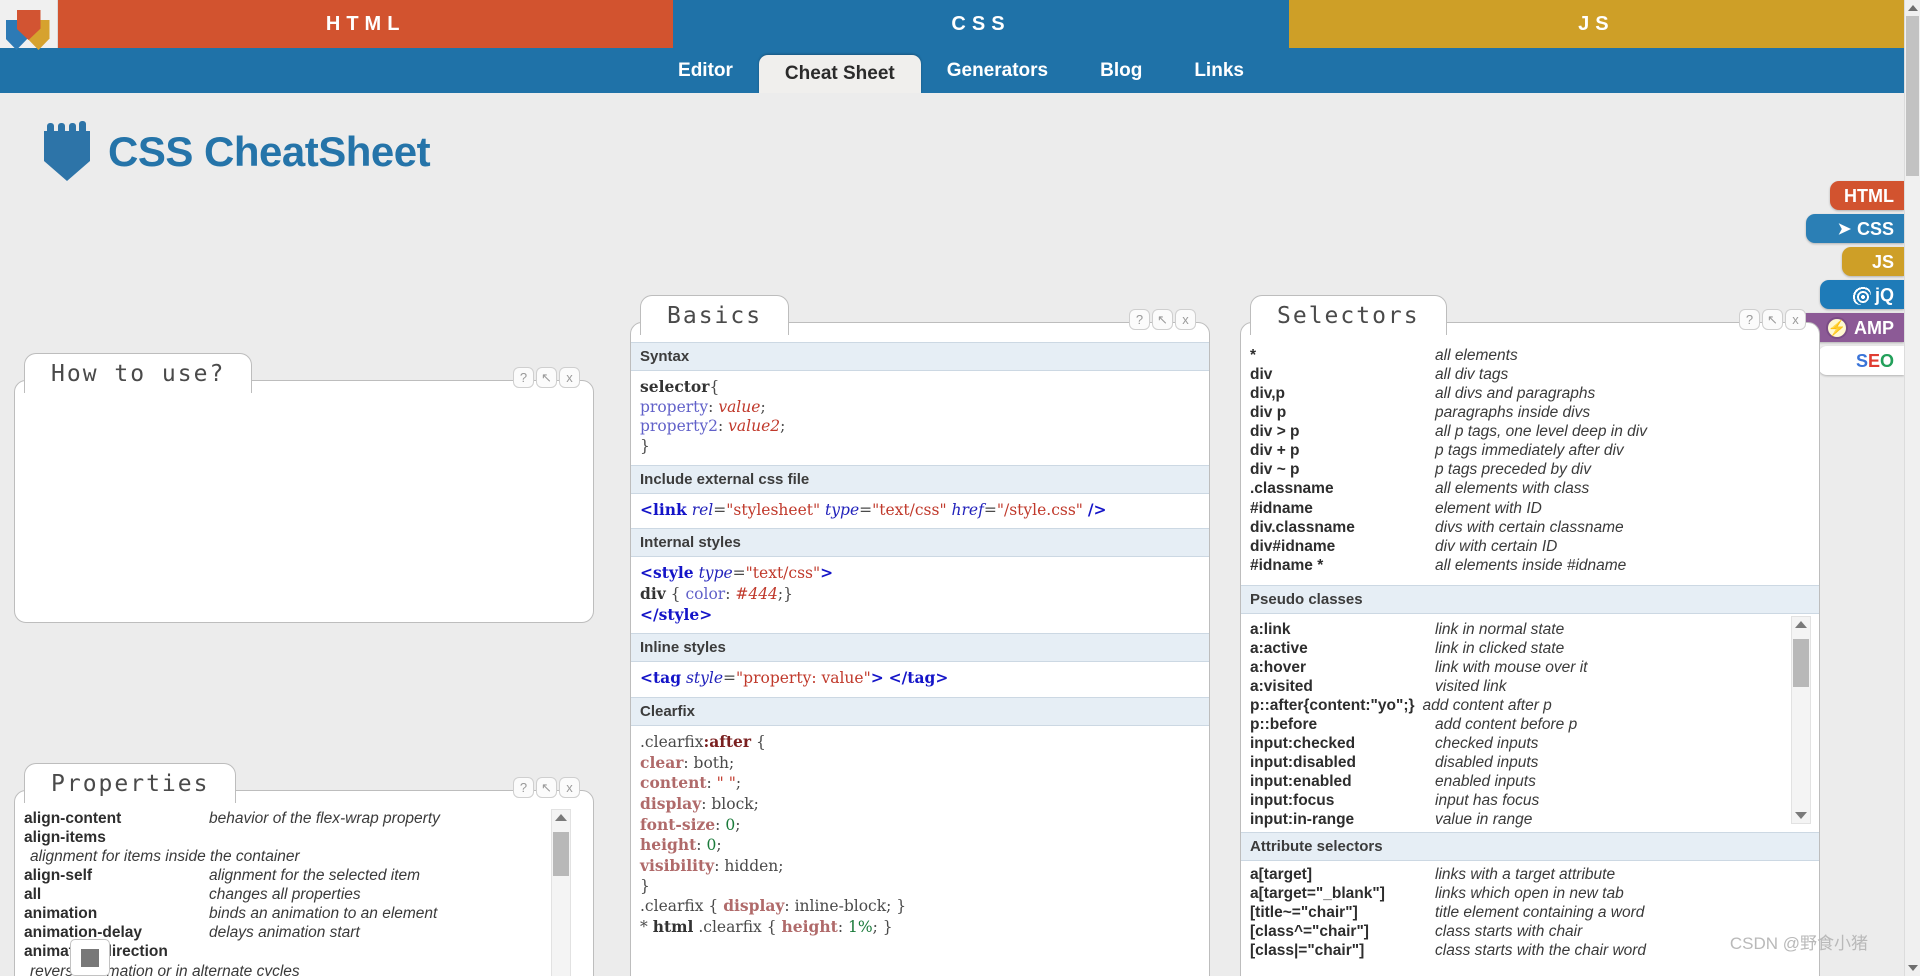 Image resolution: width=1920 pixels, height=976 pixels. I want to click on table-row: div p paragraphs inside divs, so click(1534, 412).